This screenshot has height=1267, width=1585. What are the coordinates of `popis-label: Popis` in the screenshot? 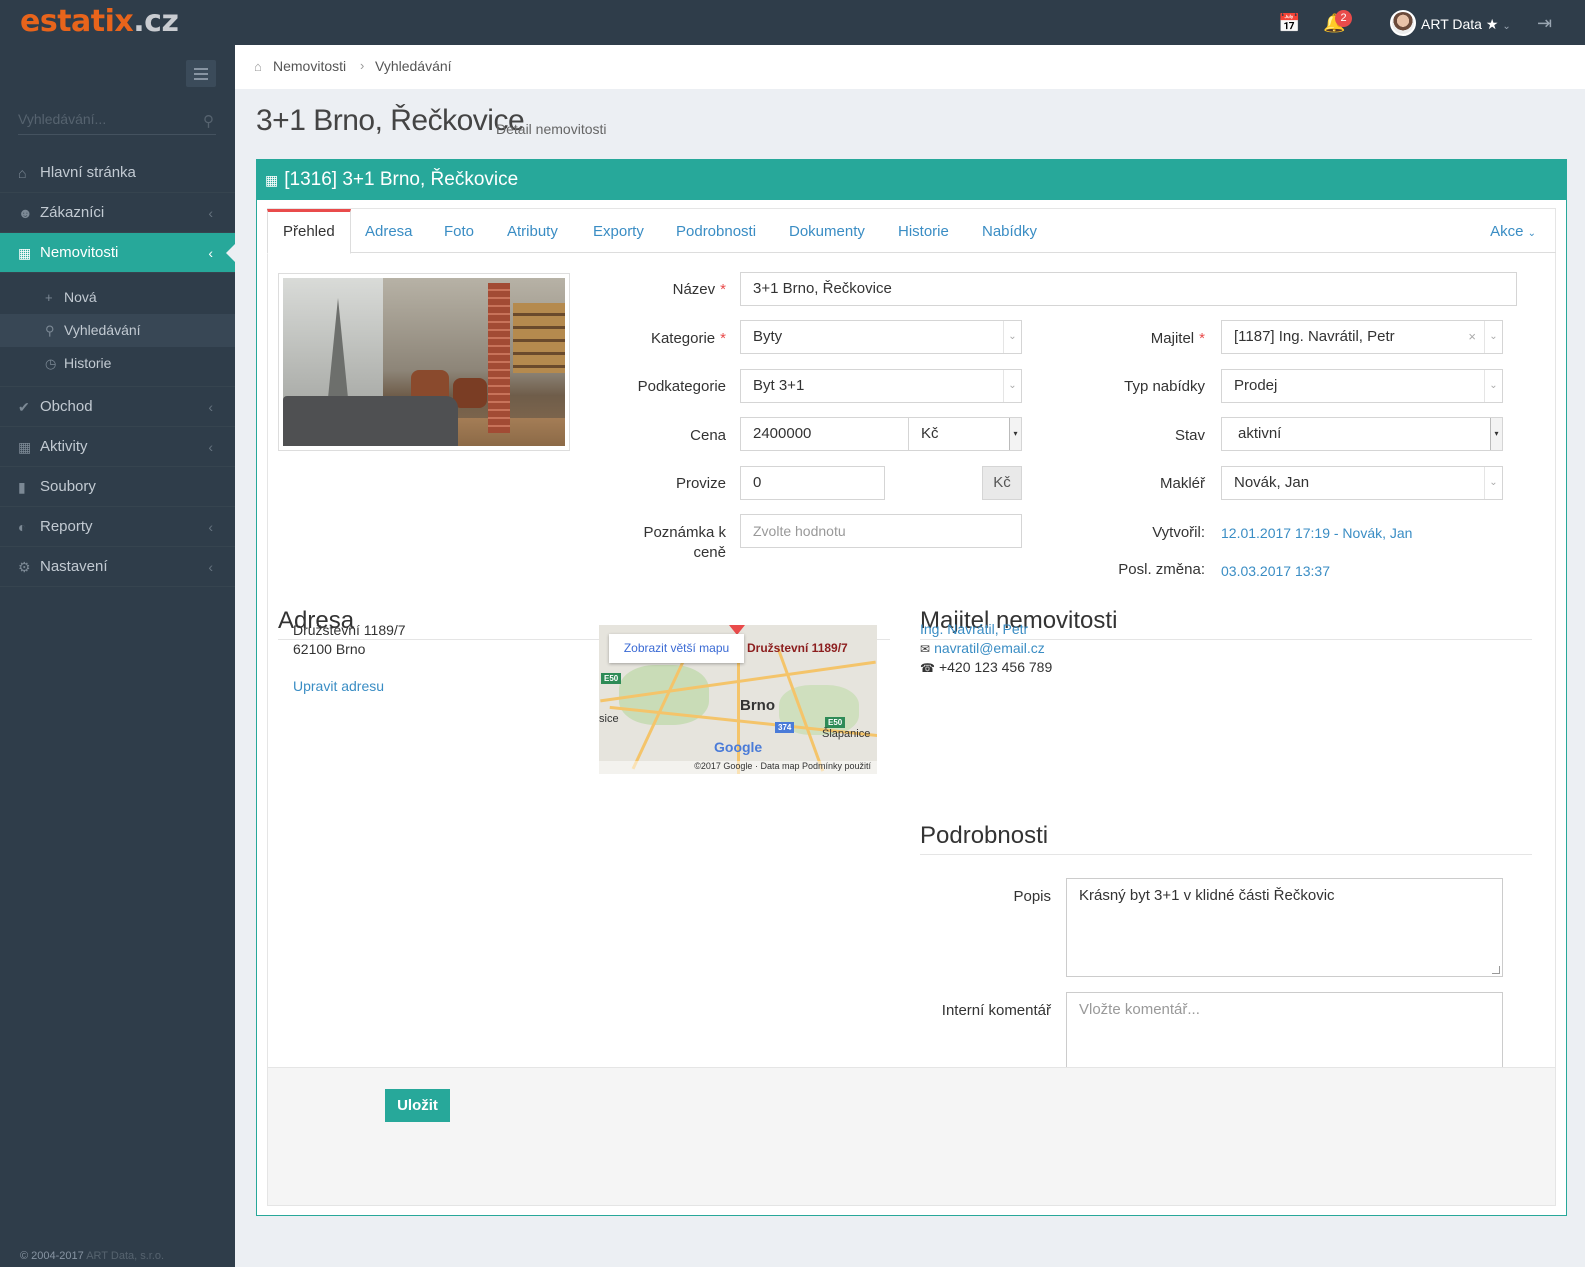 It's located at (1032, 896).